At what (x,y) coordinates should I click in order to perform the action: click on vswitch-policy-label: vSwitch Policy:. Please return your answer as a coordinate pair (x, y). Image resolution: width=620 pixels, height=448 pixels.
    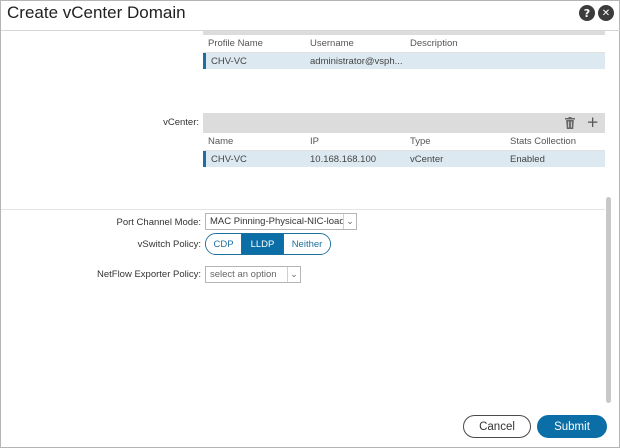
    Looking at the image, I should click on (169, 244).